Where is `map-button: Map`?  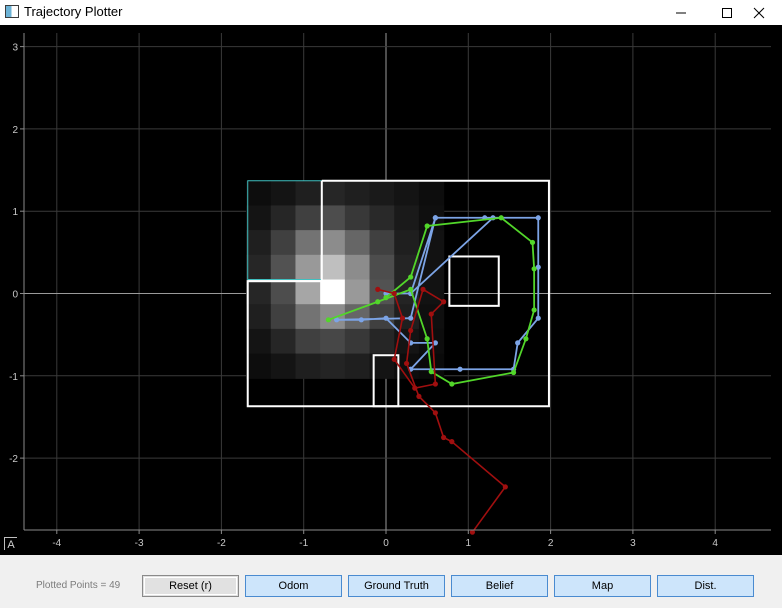 map-button: Map is located at coordinates (602, 586).